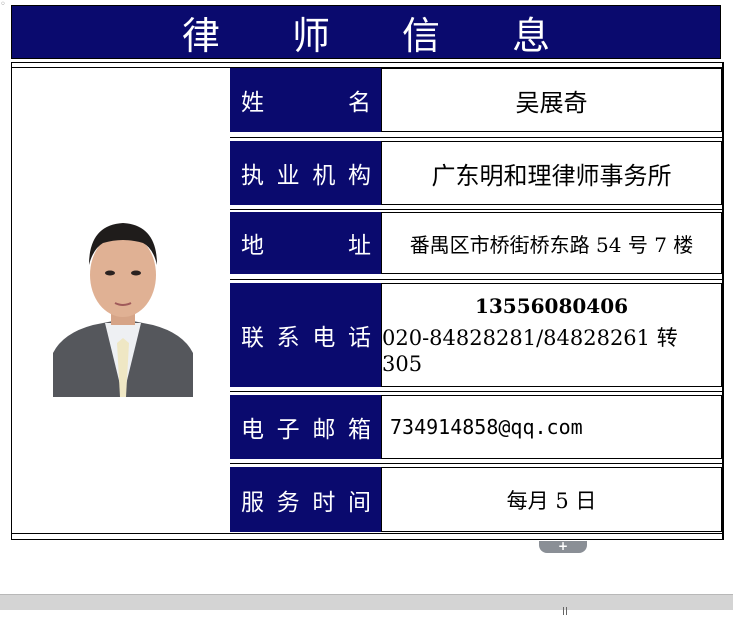  What do you see at coordinates (252, 246) in the screenshot?
I see `label-char: 地` at bounding box center [252, 246].